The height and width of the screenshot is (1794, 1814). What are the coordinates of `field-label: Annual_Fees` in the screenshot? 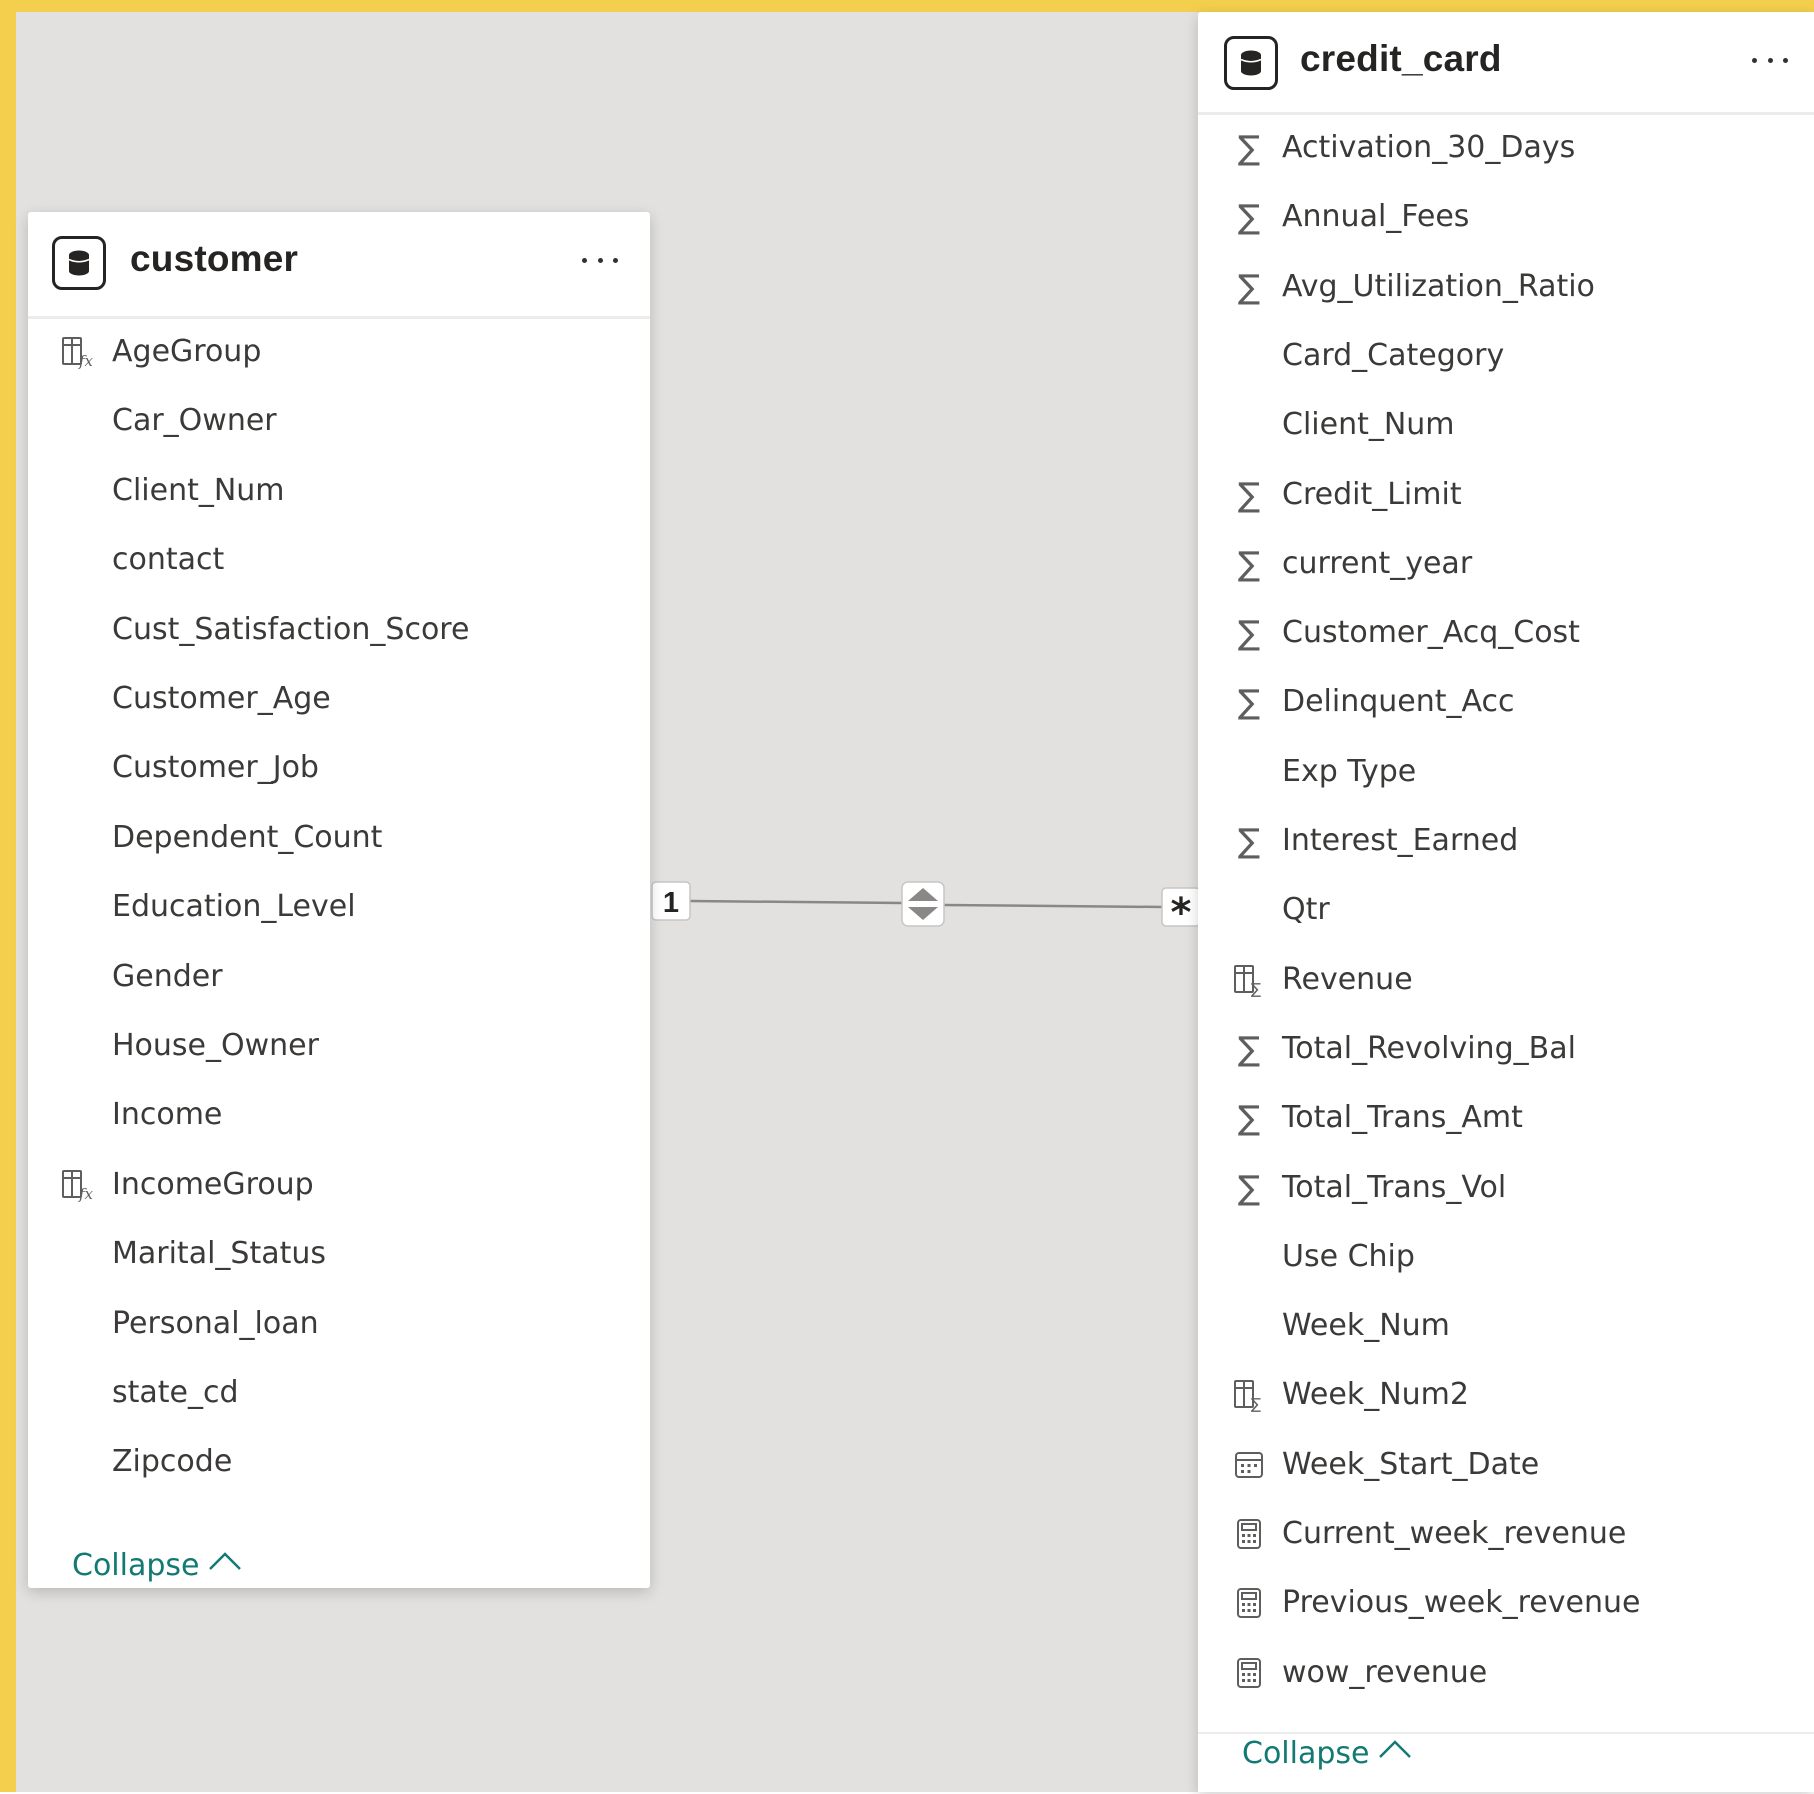 It's located at (1376, 217).